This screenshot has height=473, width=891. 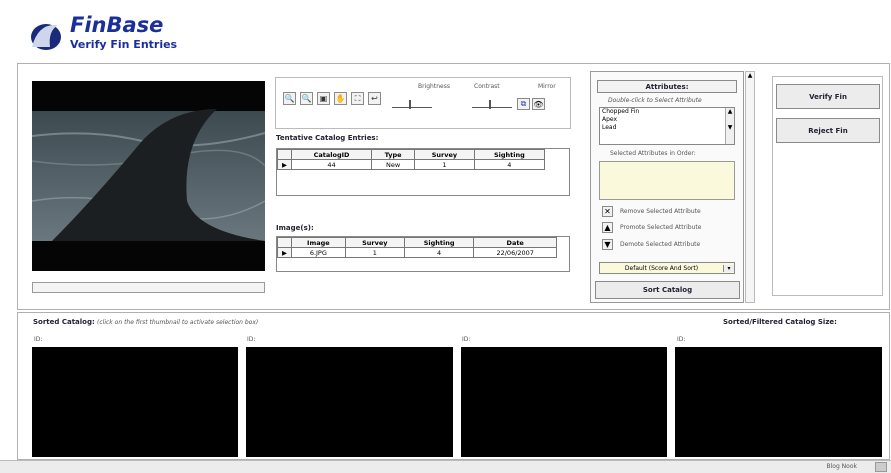 I want to click on sort-mode-value: Default (Score And Sort), so click(x=661, y=268).